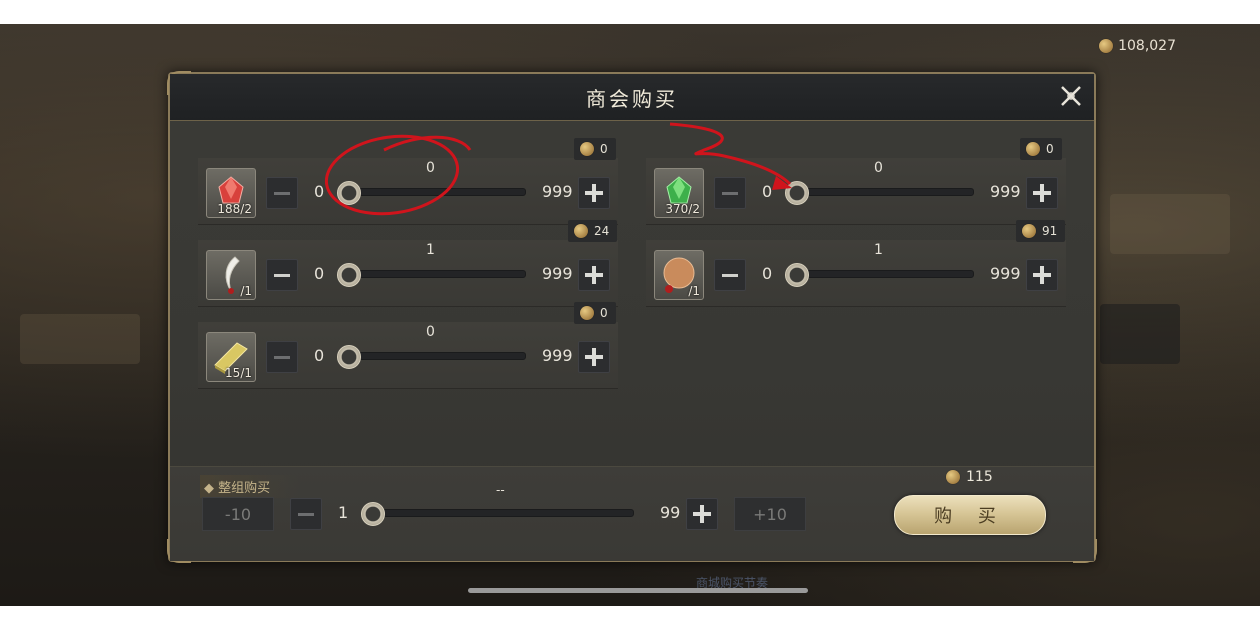 This screenshot has height=630, width=1260. Describe the element at coordinates (670, 512) in the screenshot. I see `group-slider-max: 99` at that location.